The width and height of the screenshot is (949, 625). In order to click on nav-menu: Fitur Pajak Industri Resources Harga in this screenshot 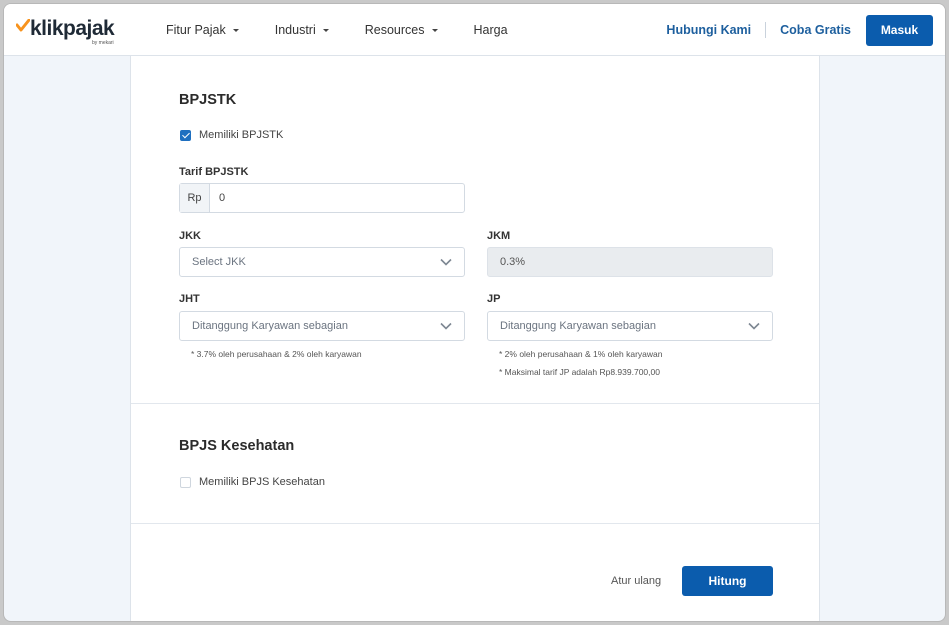, I will do `click(355, 30)`.